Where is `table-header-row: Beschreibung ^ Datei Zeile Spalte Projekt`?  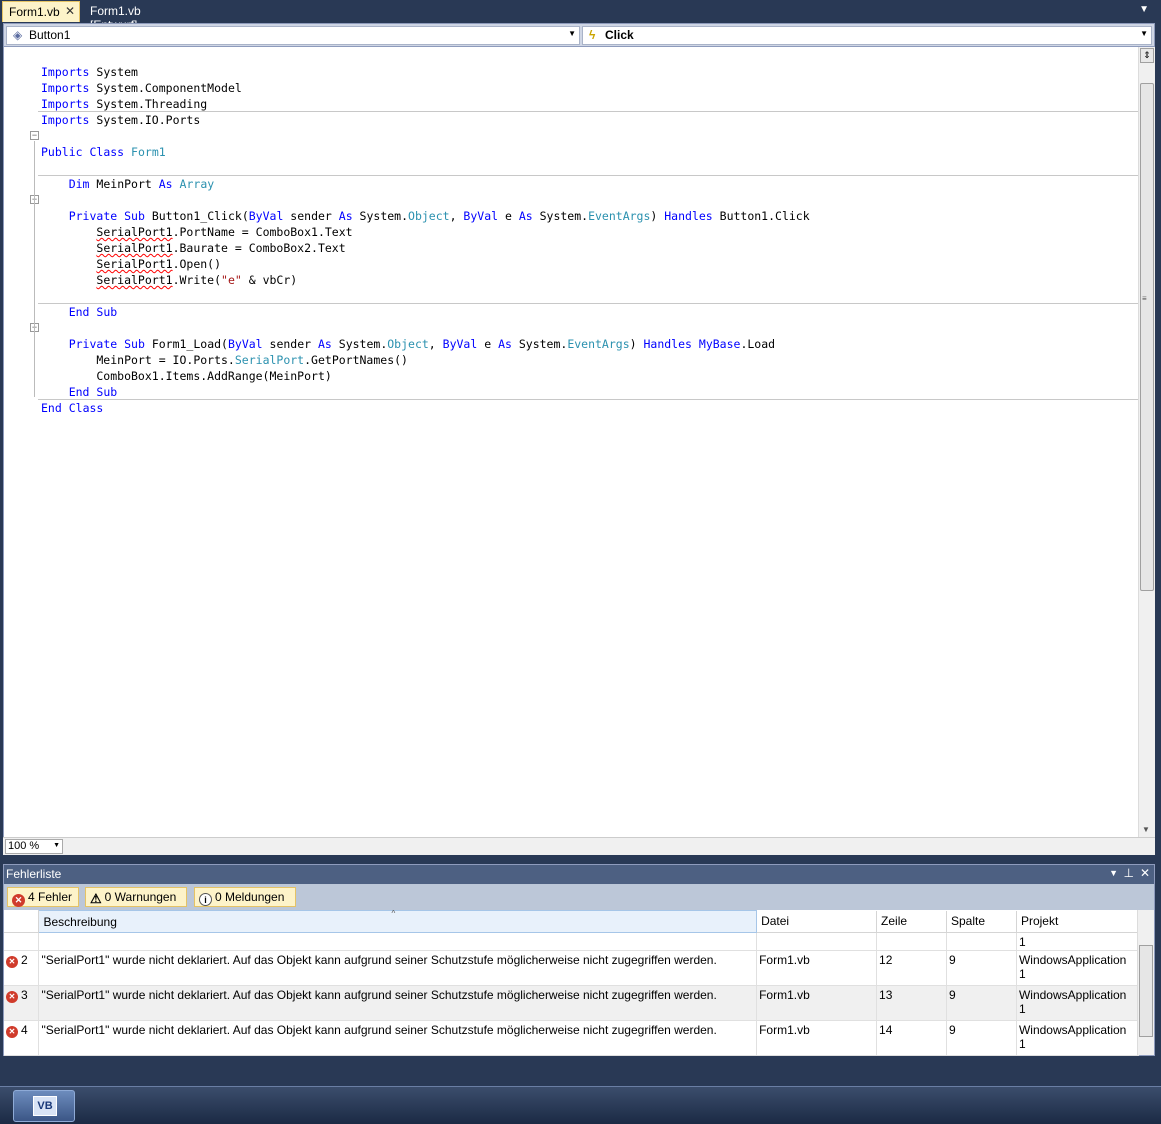
table-header-row: Beschreibung ^ Datei Zeile Spalte Projekt is located at coordinates (572, 921).